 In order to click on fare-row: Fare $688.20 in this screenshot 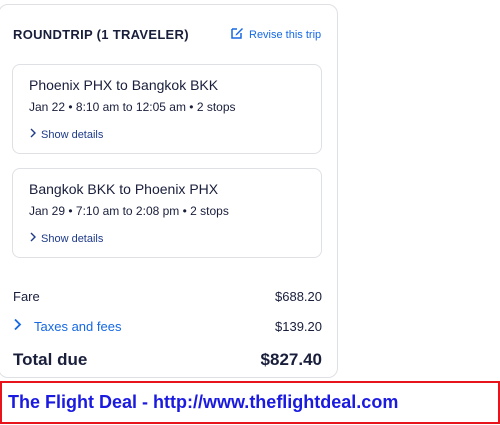, I will do `click(167, 296)`.